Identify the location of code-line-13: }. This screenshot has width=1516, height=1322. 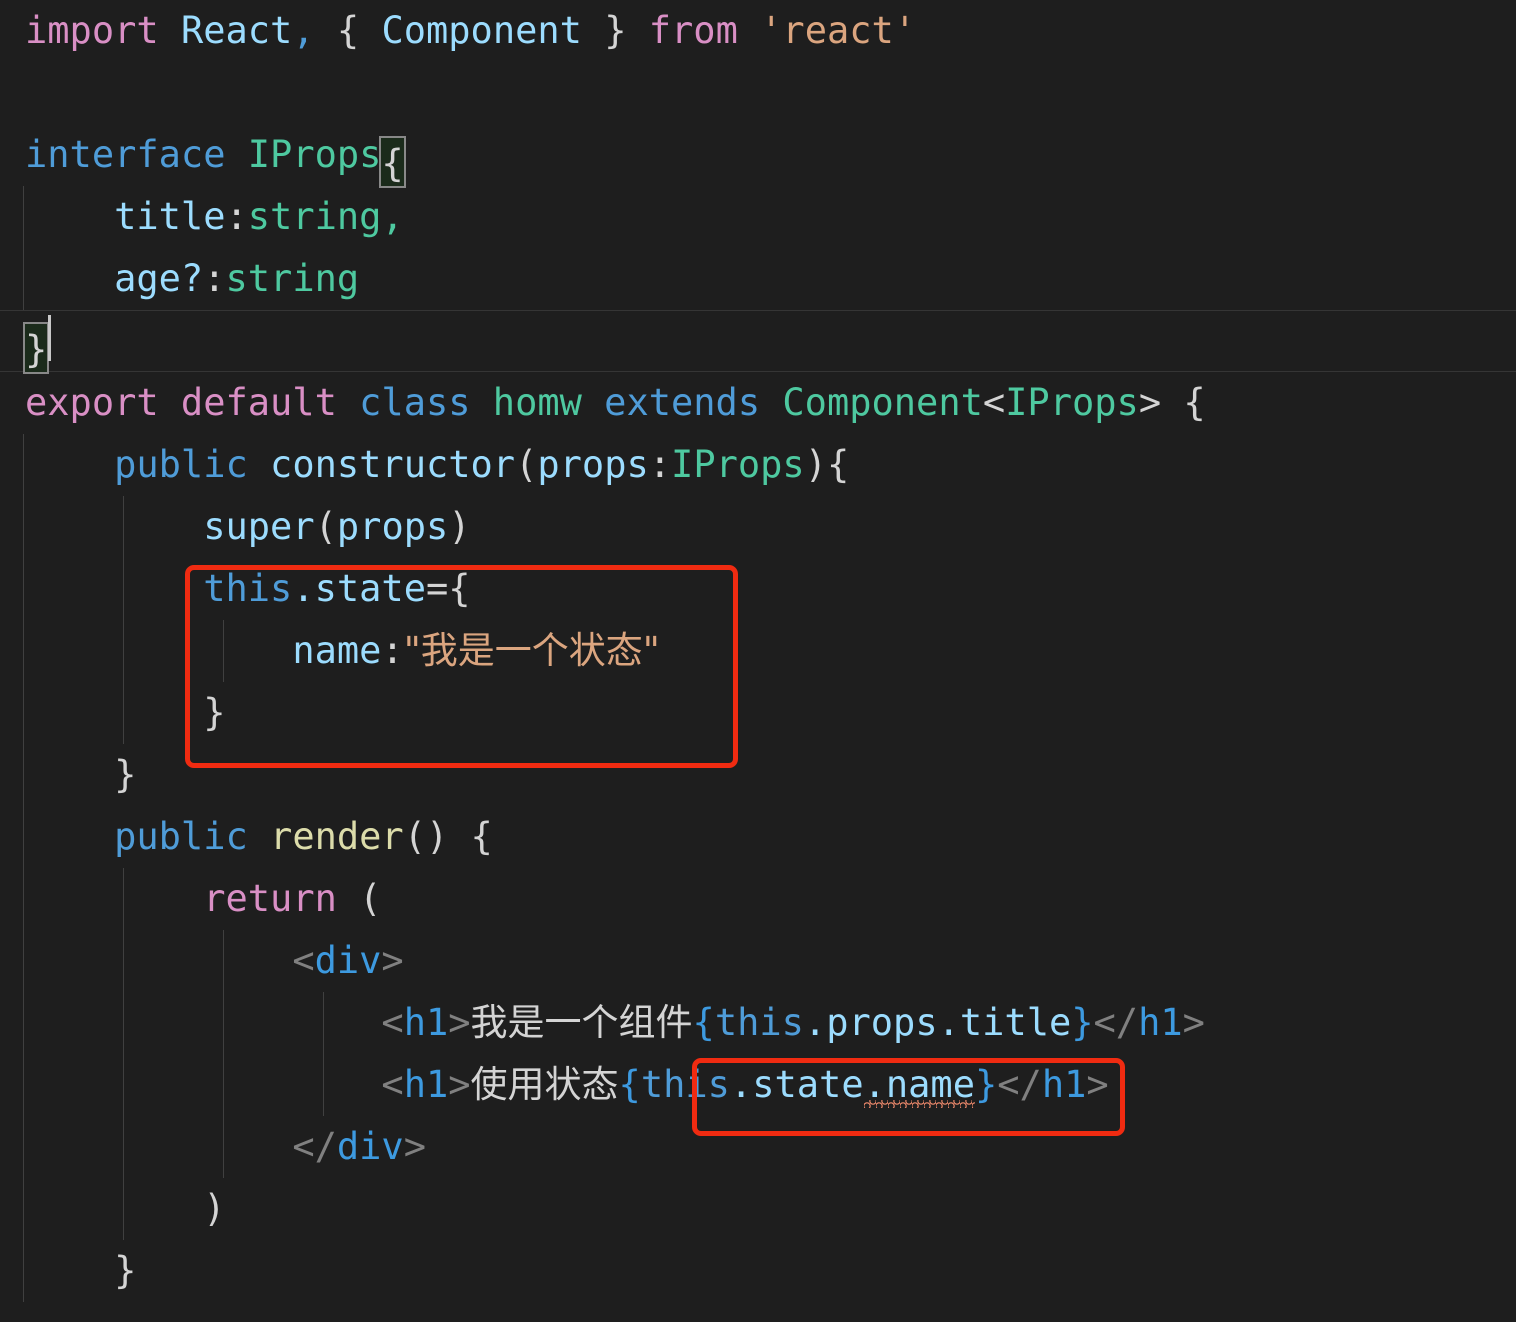
(758, 775).